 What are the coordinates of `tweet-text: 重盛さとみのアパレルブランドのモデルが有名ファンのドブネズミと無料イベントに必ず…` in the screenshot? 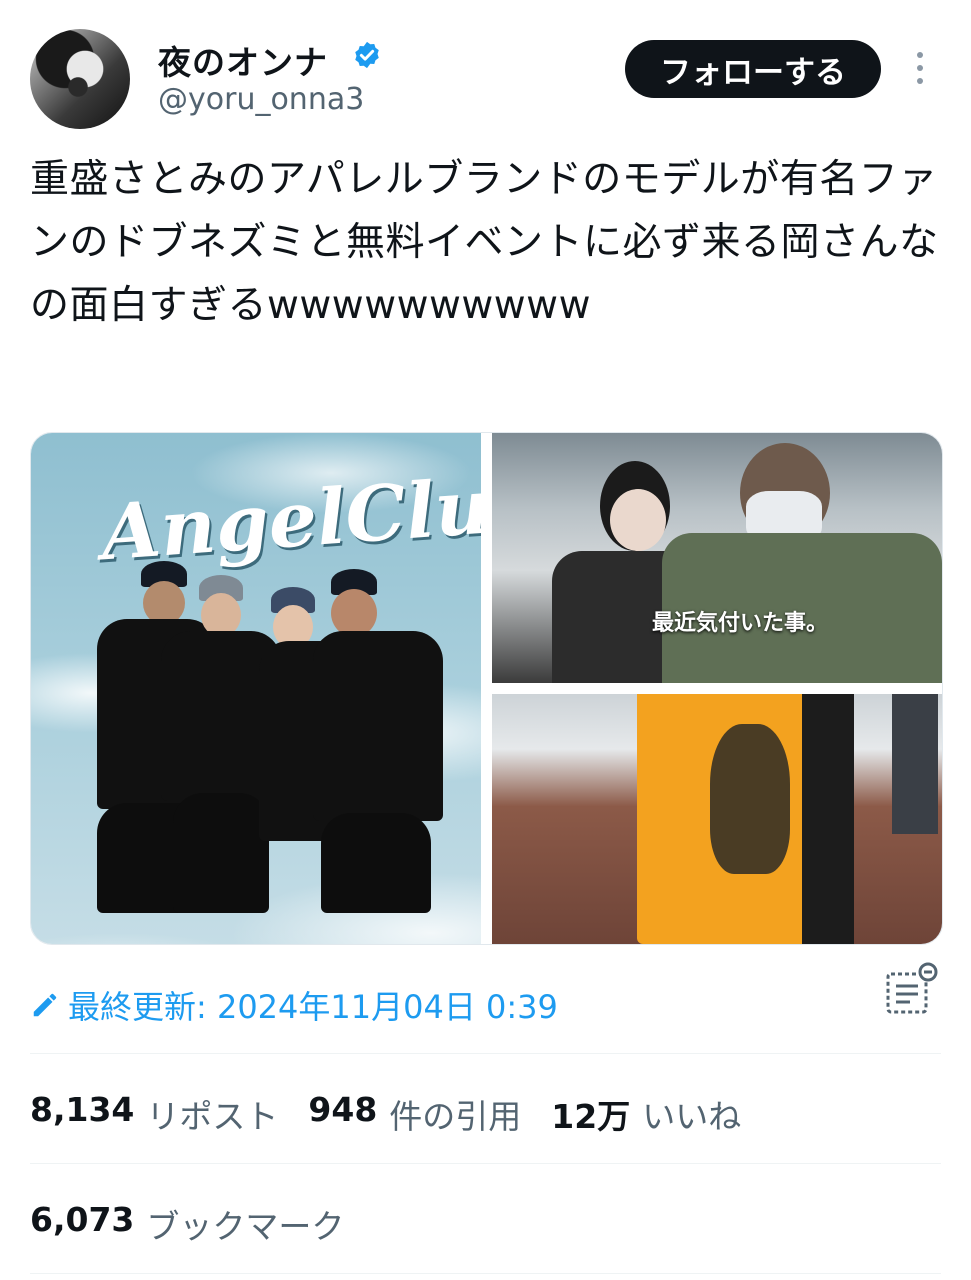 It's located at (484, 242).